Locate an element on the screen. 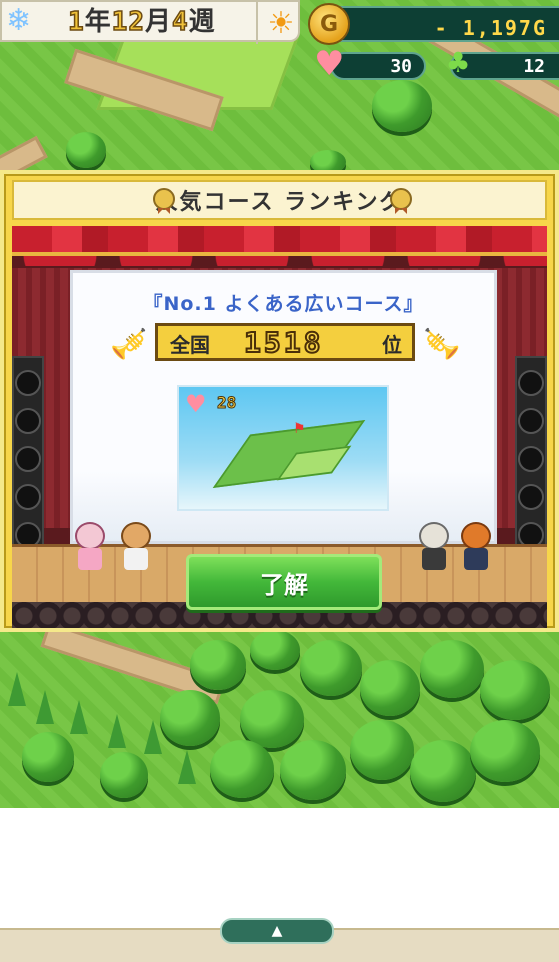 Image resolution: width=559 pixels, height=962 pixels. course-name: 『No.1 よくある広いコース』 is located at coordinates (283, 304).